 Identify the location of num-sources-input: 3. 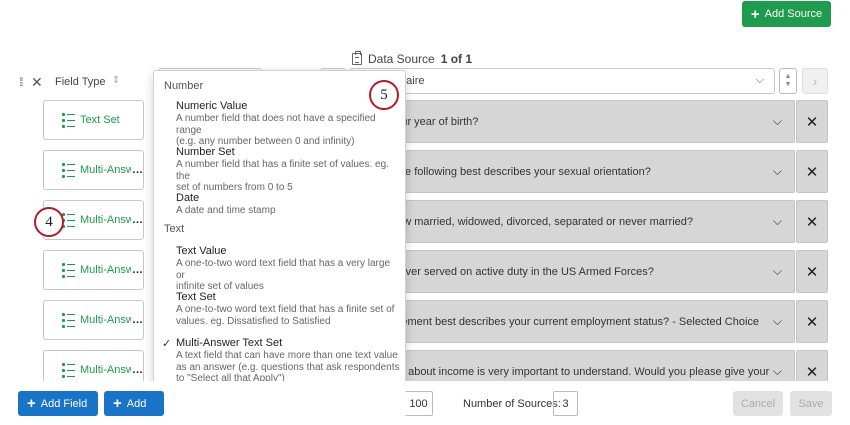
(565, 403).